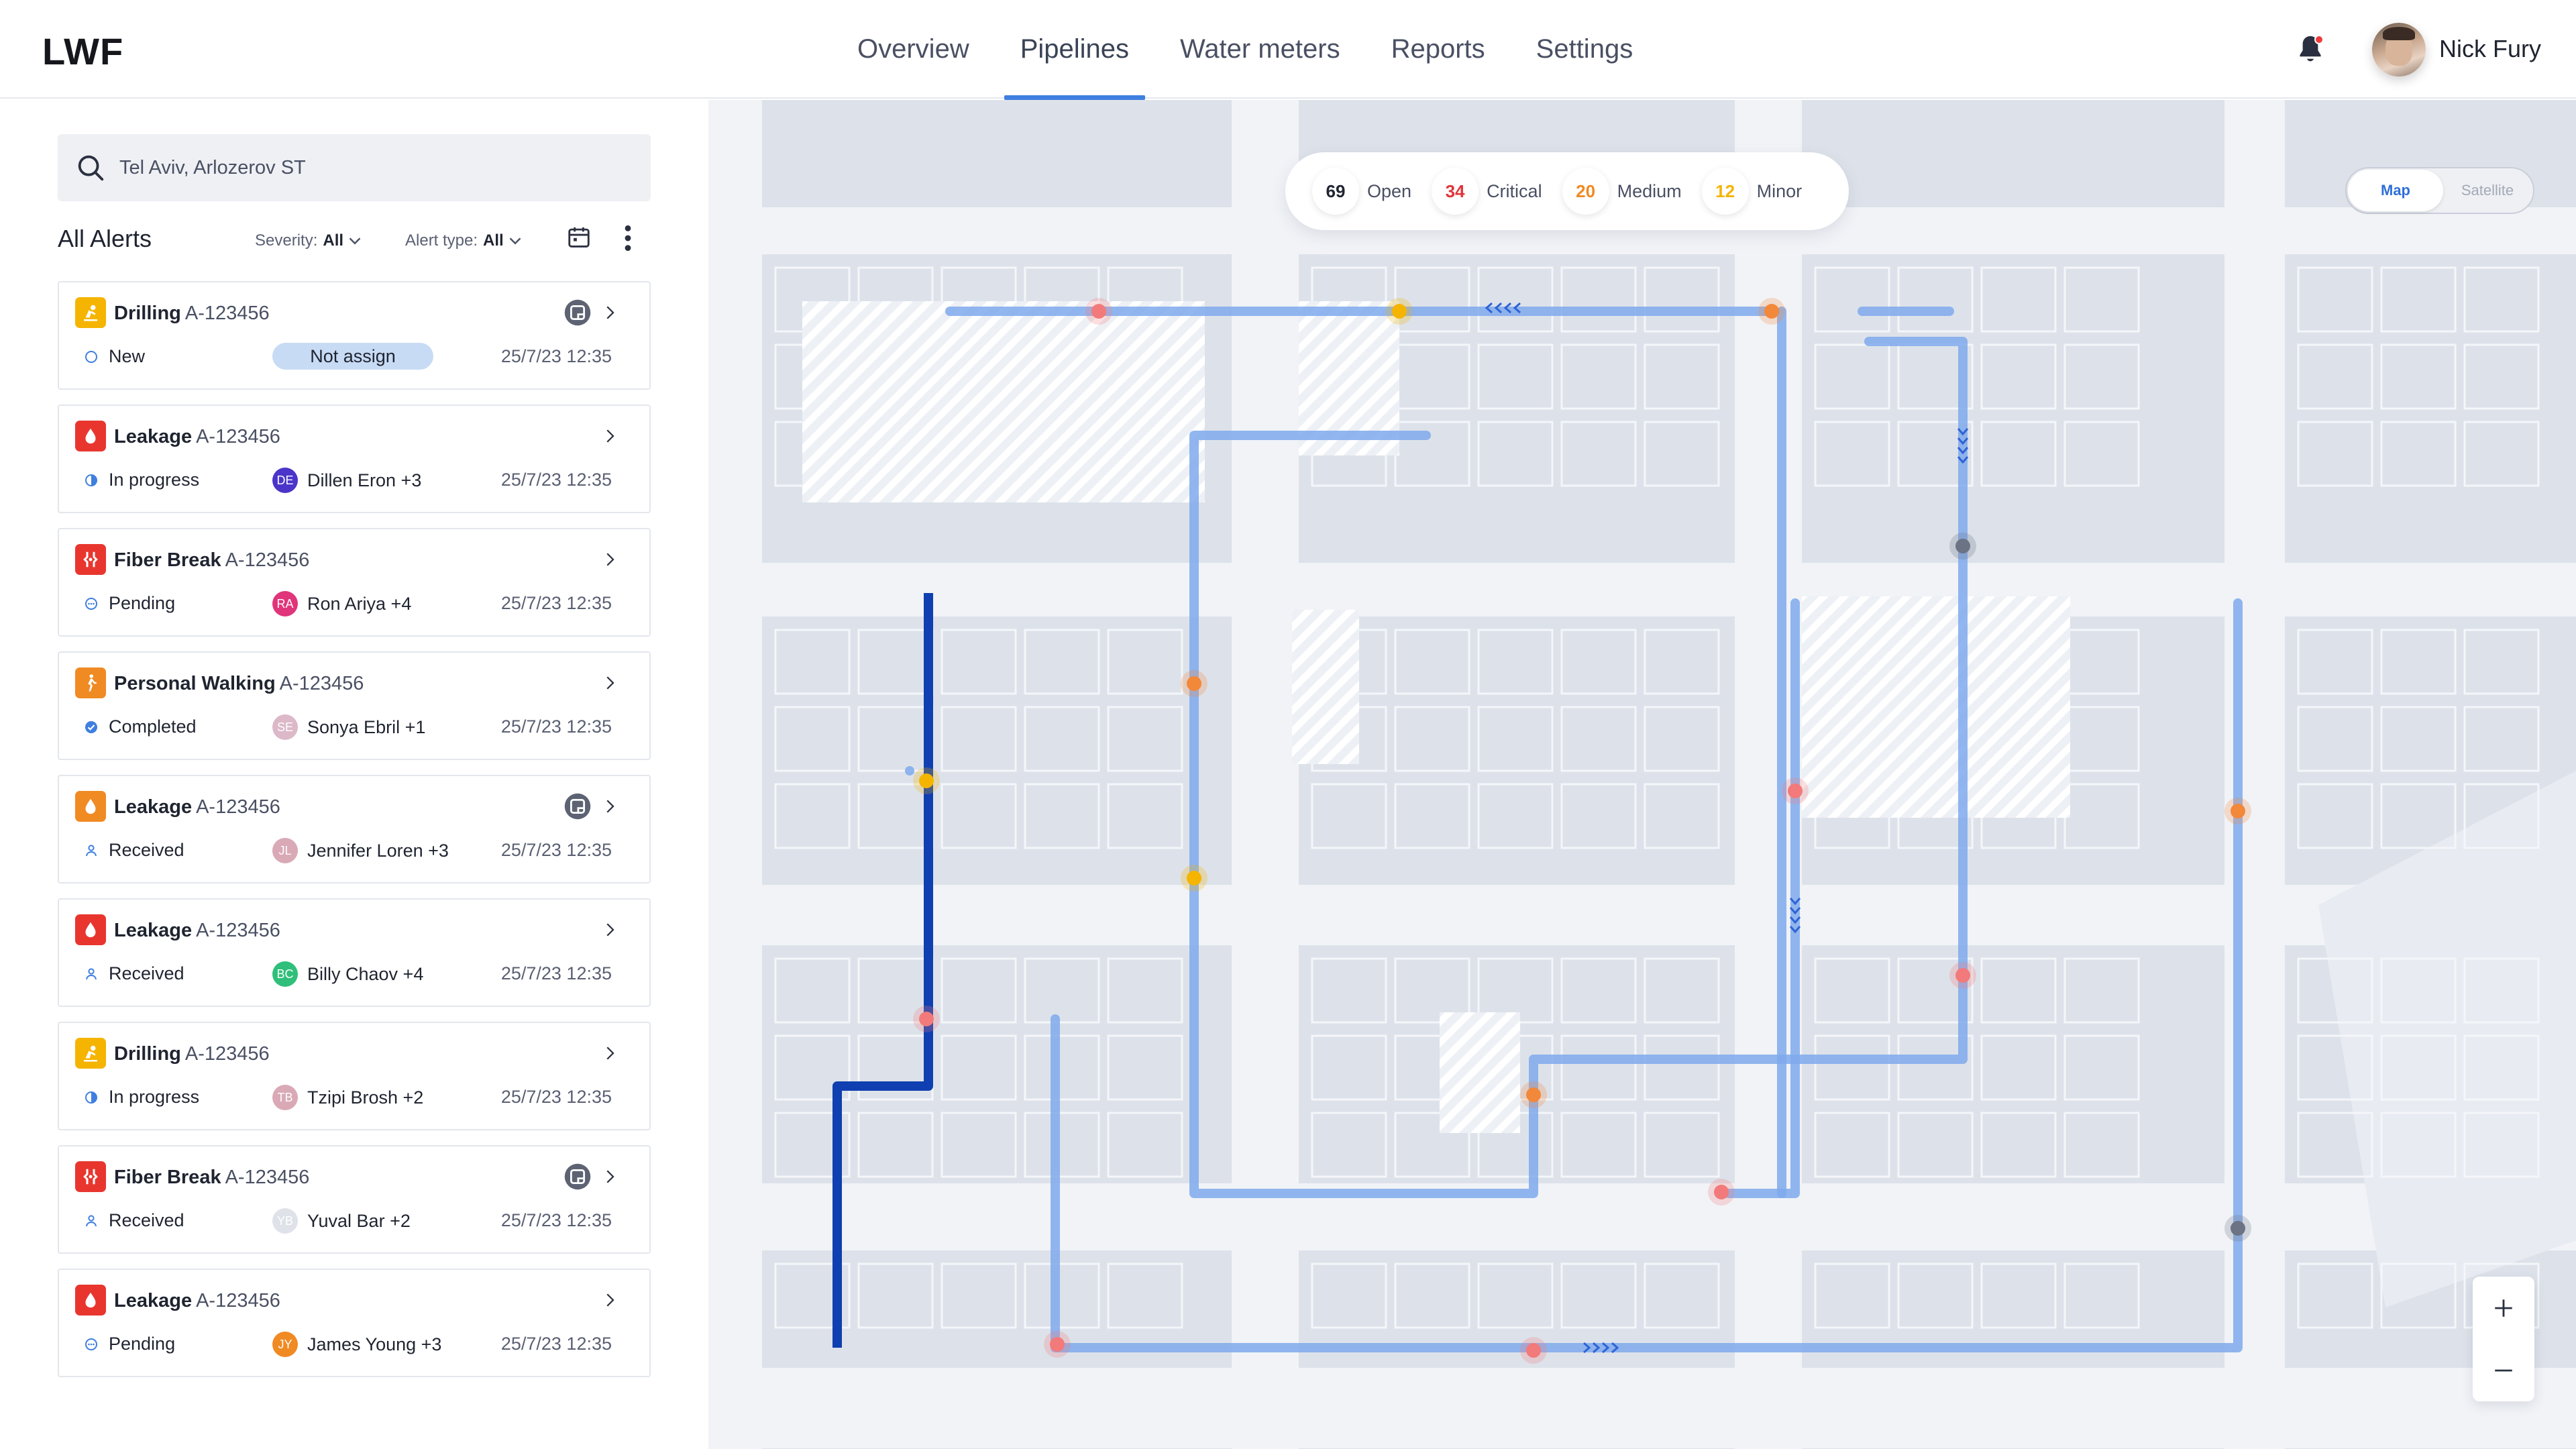 The width and height of the screenshot is (2576, 1449). I want to click on not-assigned-badge: Not assign, so click(352, 356).